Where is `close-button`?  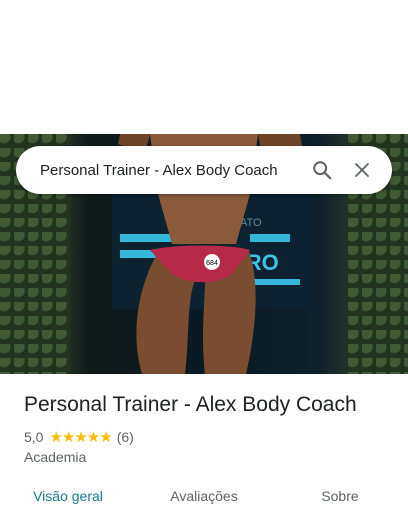
close-button is located at coordinates (362, 170).